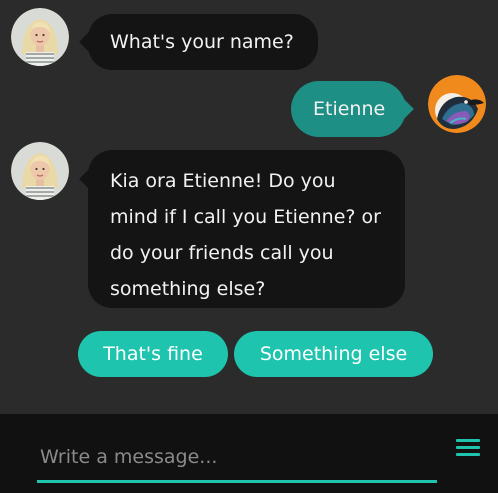 The height and width of the screenshot is (493, 498). Describe the element at coordinates (235, 457) in the screenshot. I see `message-input` at that location.